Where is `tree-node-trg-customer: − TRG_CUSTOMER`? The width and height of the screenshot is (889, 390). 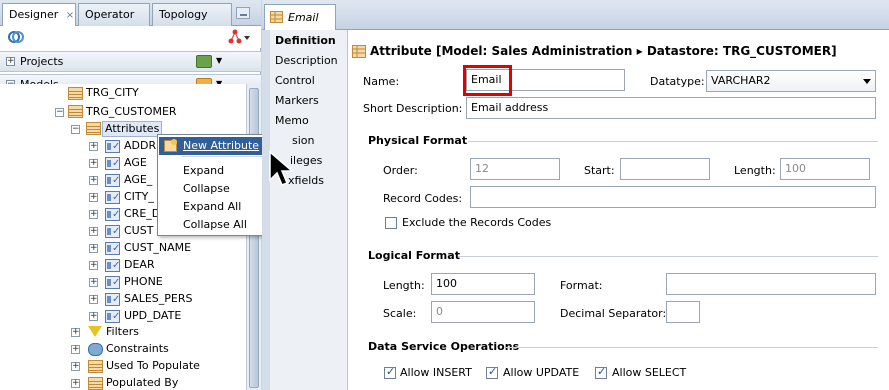 tree-node-trg-customer: − TRG_CUSTOMER is located at coordinates (120, 112).